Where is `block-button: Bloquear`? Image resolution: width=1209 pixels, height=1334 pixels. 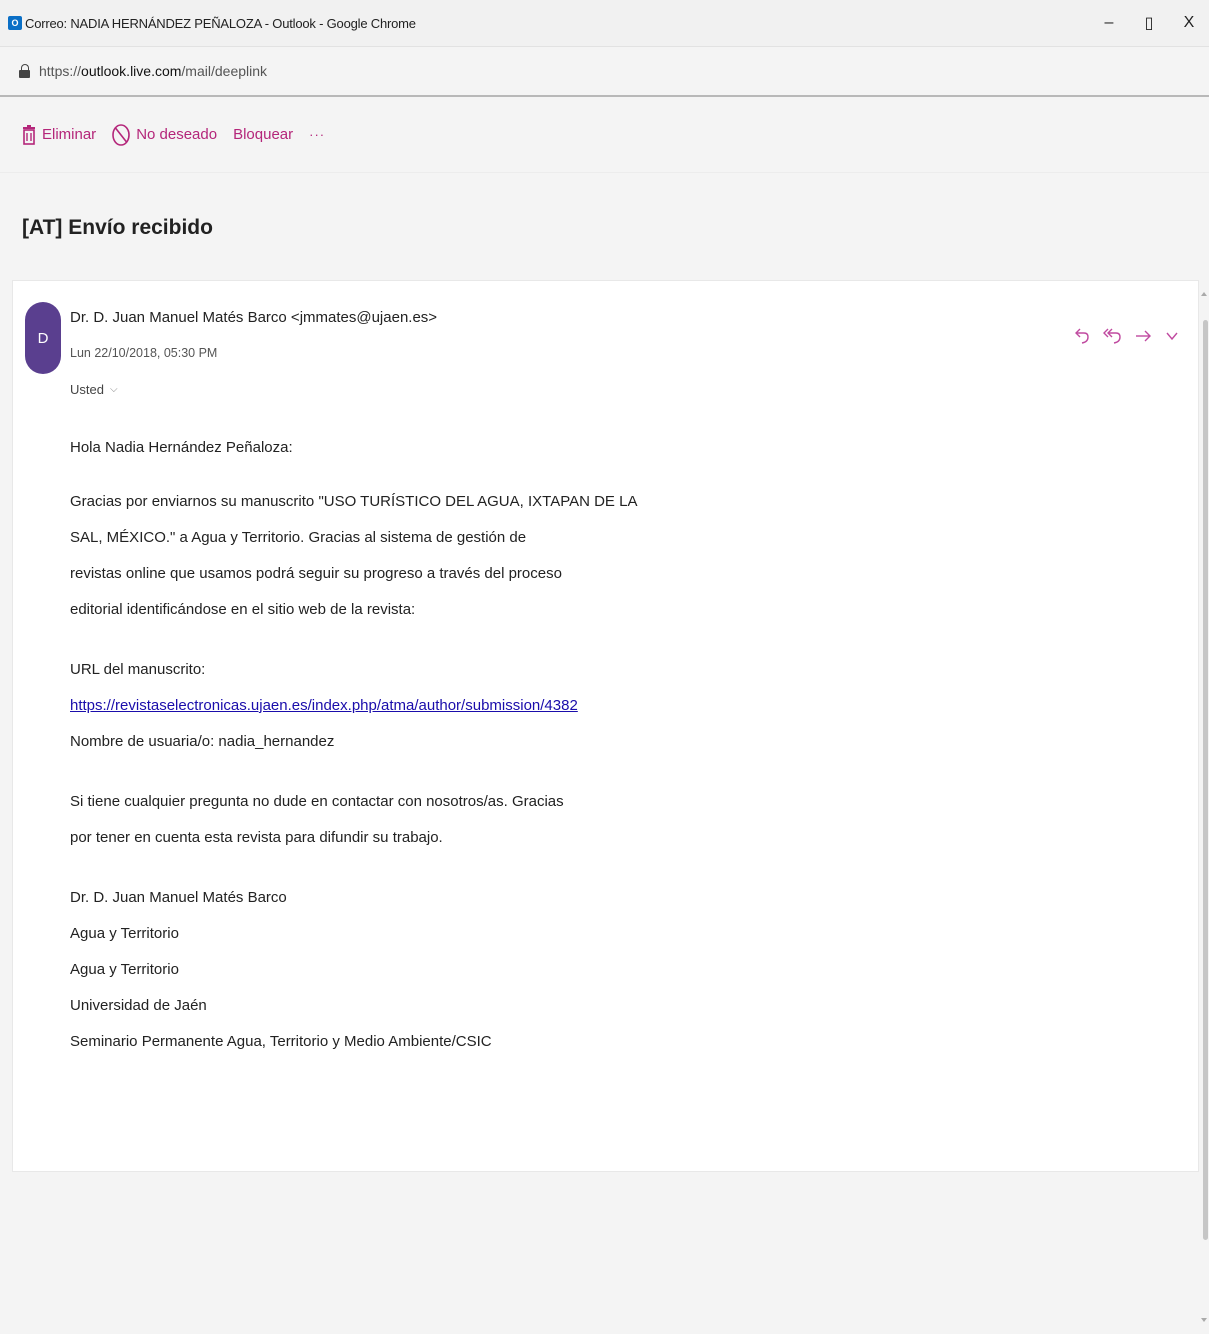 block-button: Bloquear is located at coordinates (263, 134).